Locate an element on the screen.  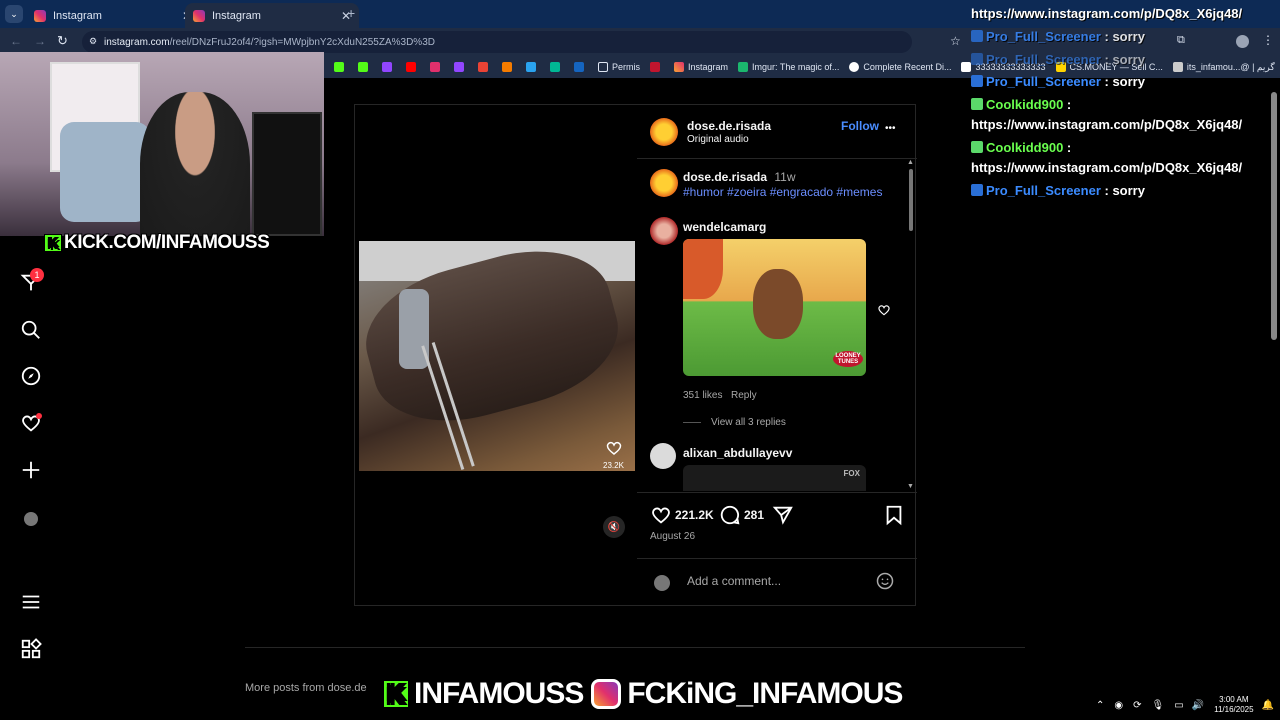
more-apps-icon is located at coordinates (31, 649).